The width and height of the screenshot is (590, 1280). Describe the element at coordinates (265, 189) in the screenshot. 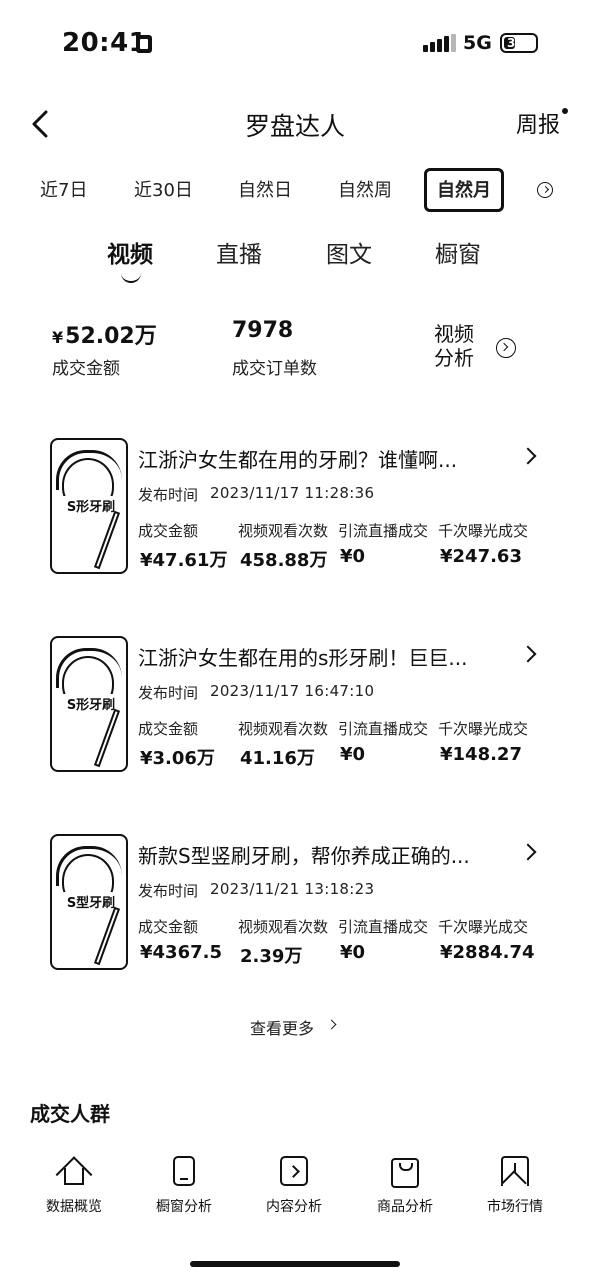

I see `tab-natural-day: 自然日` at that location.